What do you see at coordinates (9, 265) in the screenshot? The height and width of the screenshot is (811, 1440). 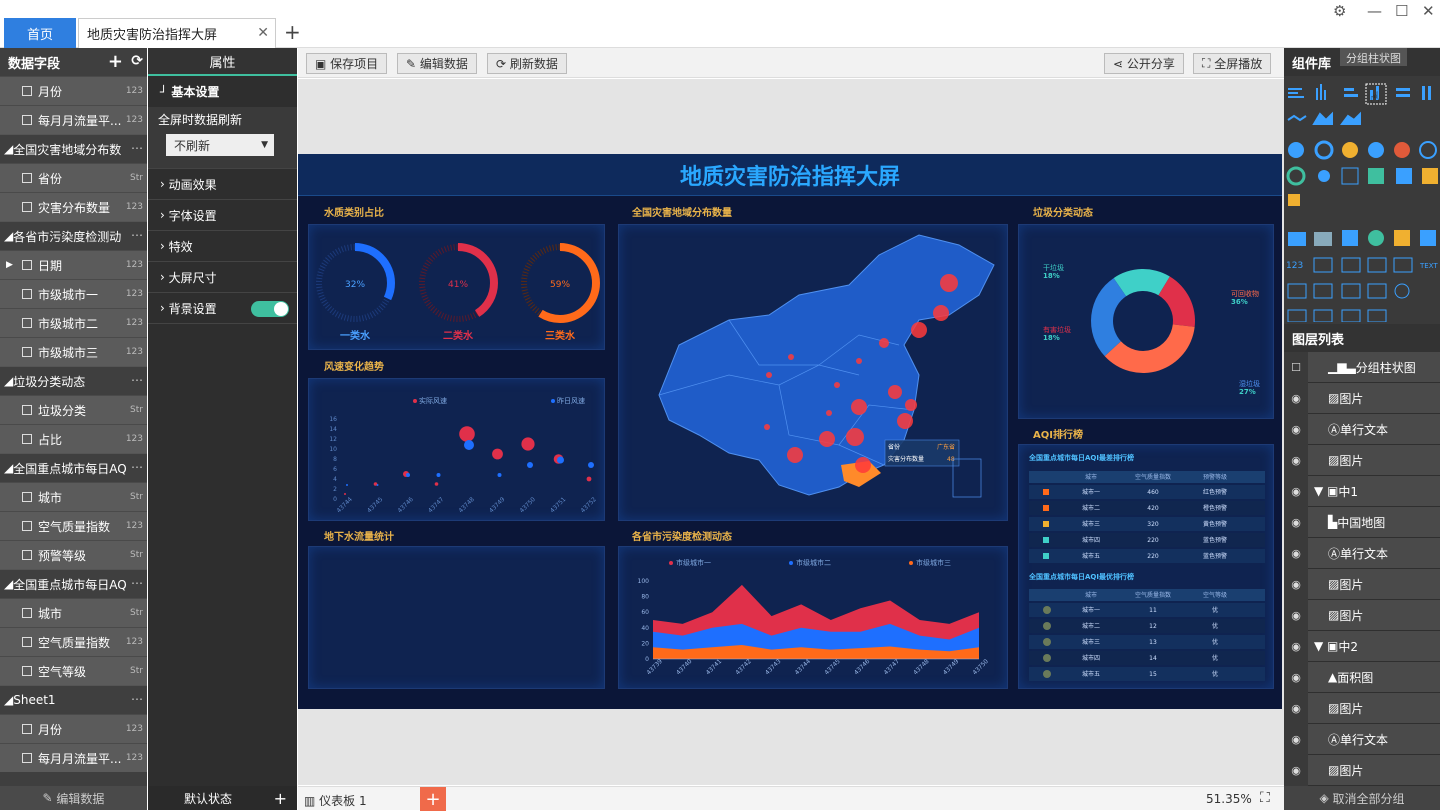 I see `expand-icon: ▶` at bounding box center [9, 265].